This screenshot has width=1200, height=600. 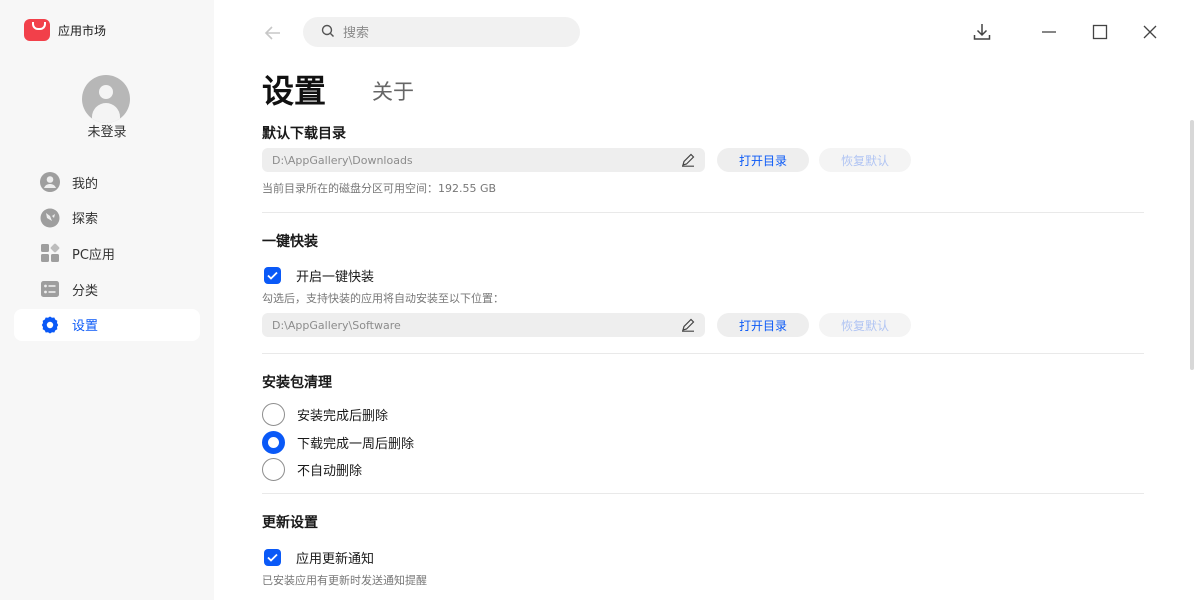 What do you see at coordinates (93, 255) in the screenshot?
I see `sidebar-item-label: PC应用` at bounding box center [93, 255].